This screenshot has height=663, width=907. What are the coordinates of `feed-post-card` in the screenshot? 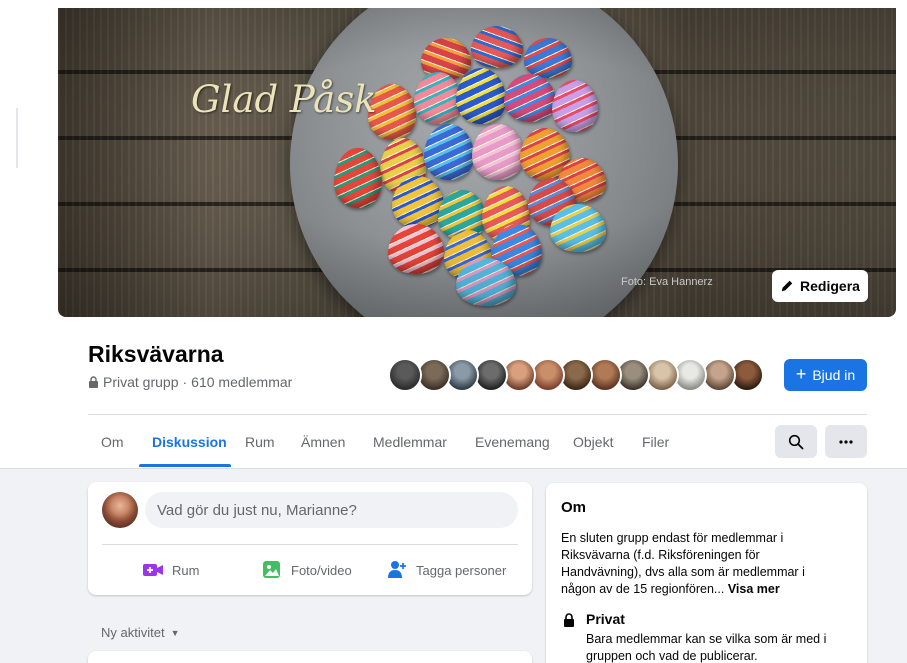 It's located at (310, 657).